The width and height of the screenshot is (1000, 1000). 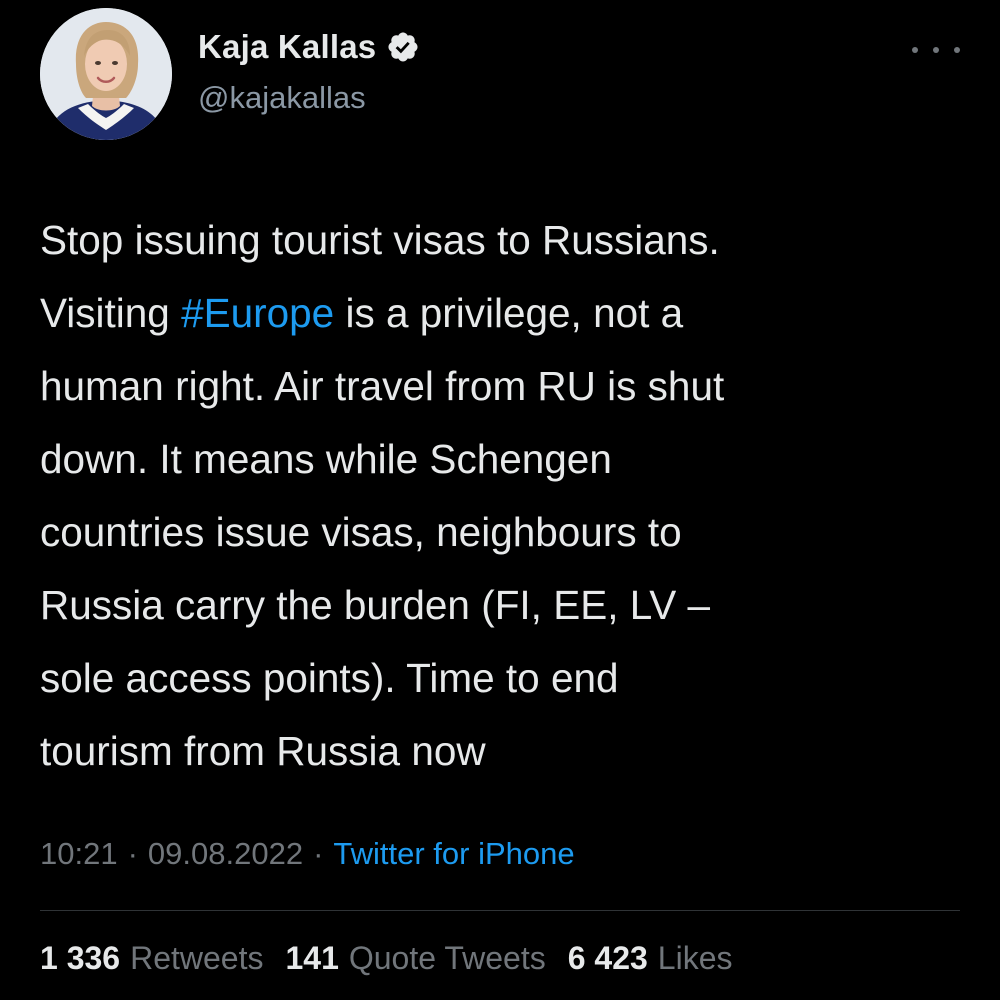 I want to click on quote-tweets-stat: 141 Quote Tweets, so click(x=415, y=958).